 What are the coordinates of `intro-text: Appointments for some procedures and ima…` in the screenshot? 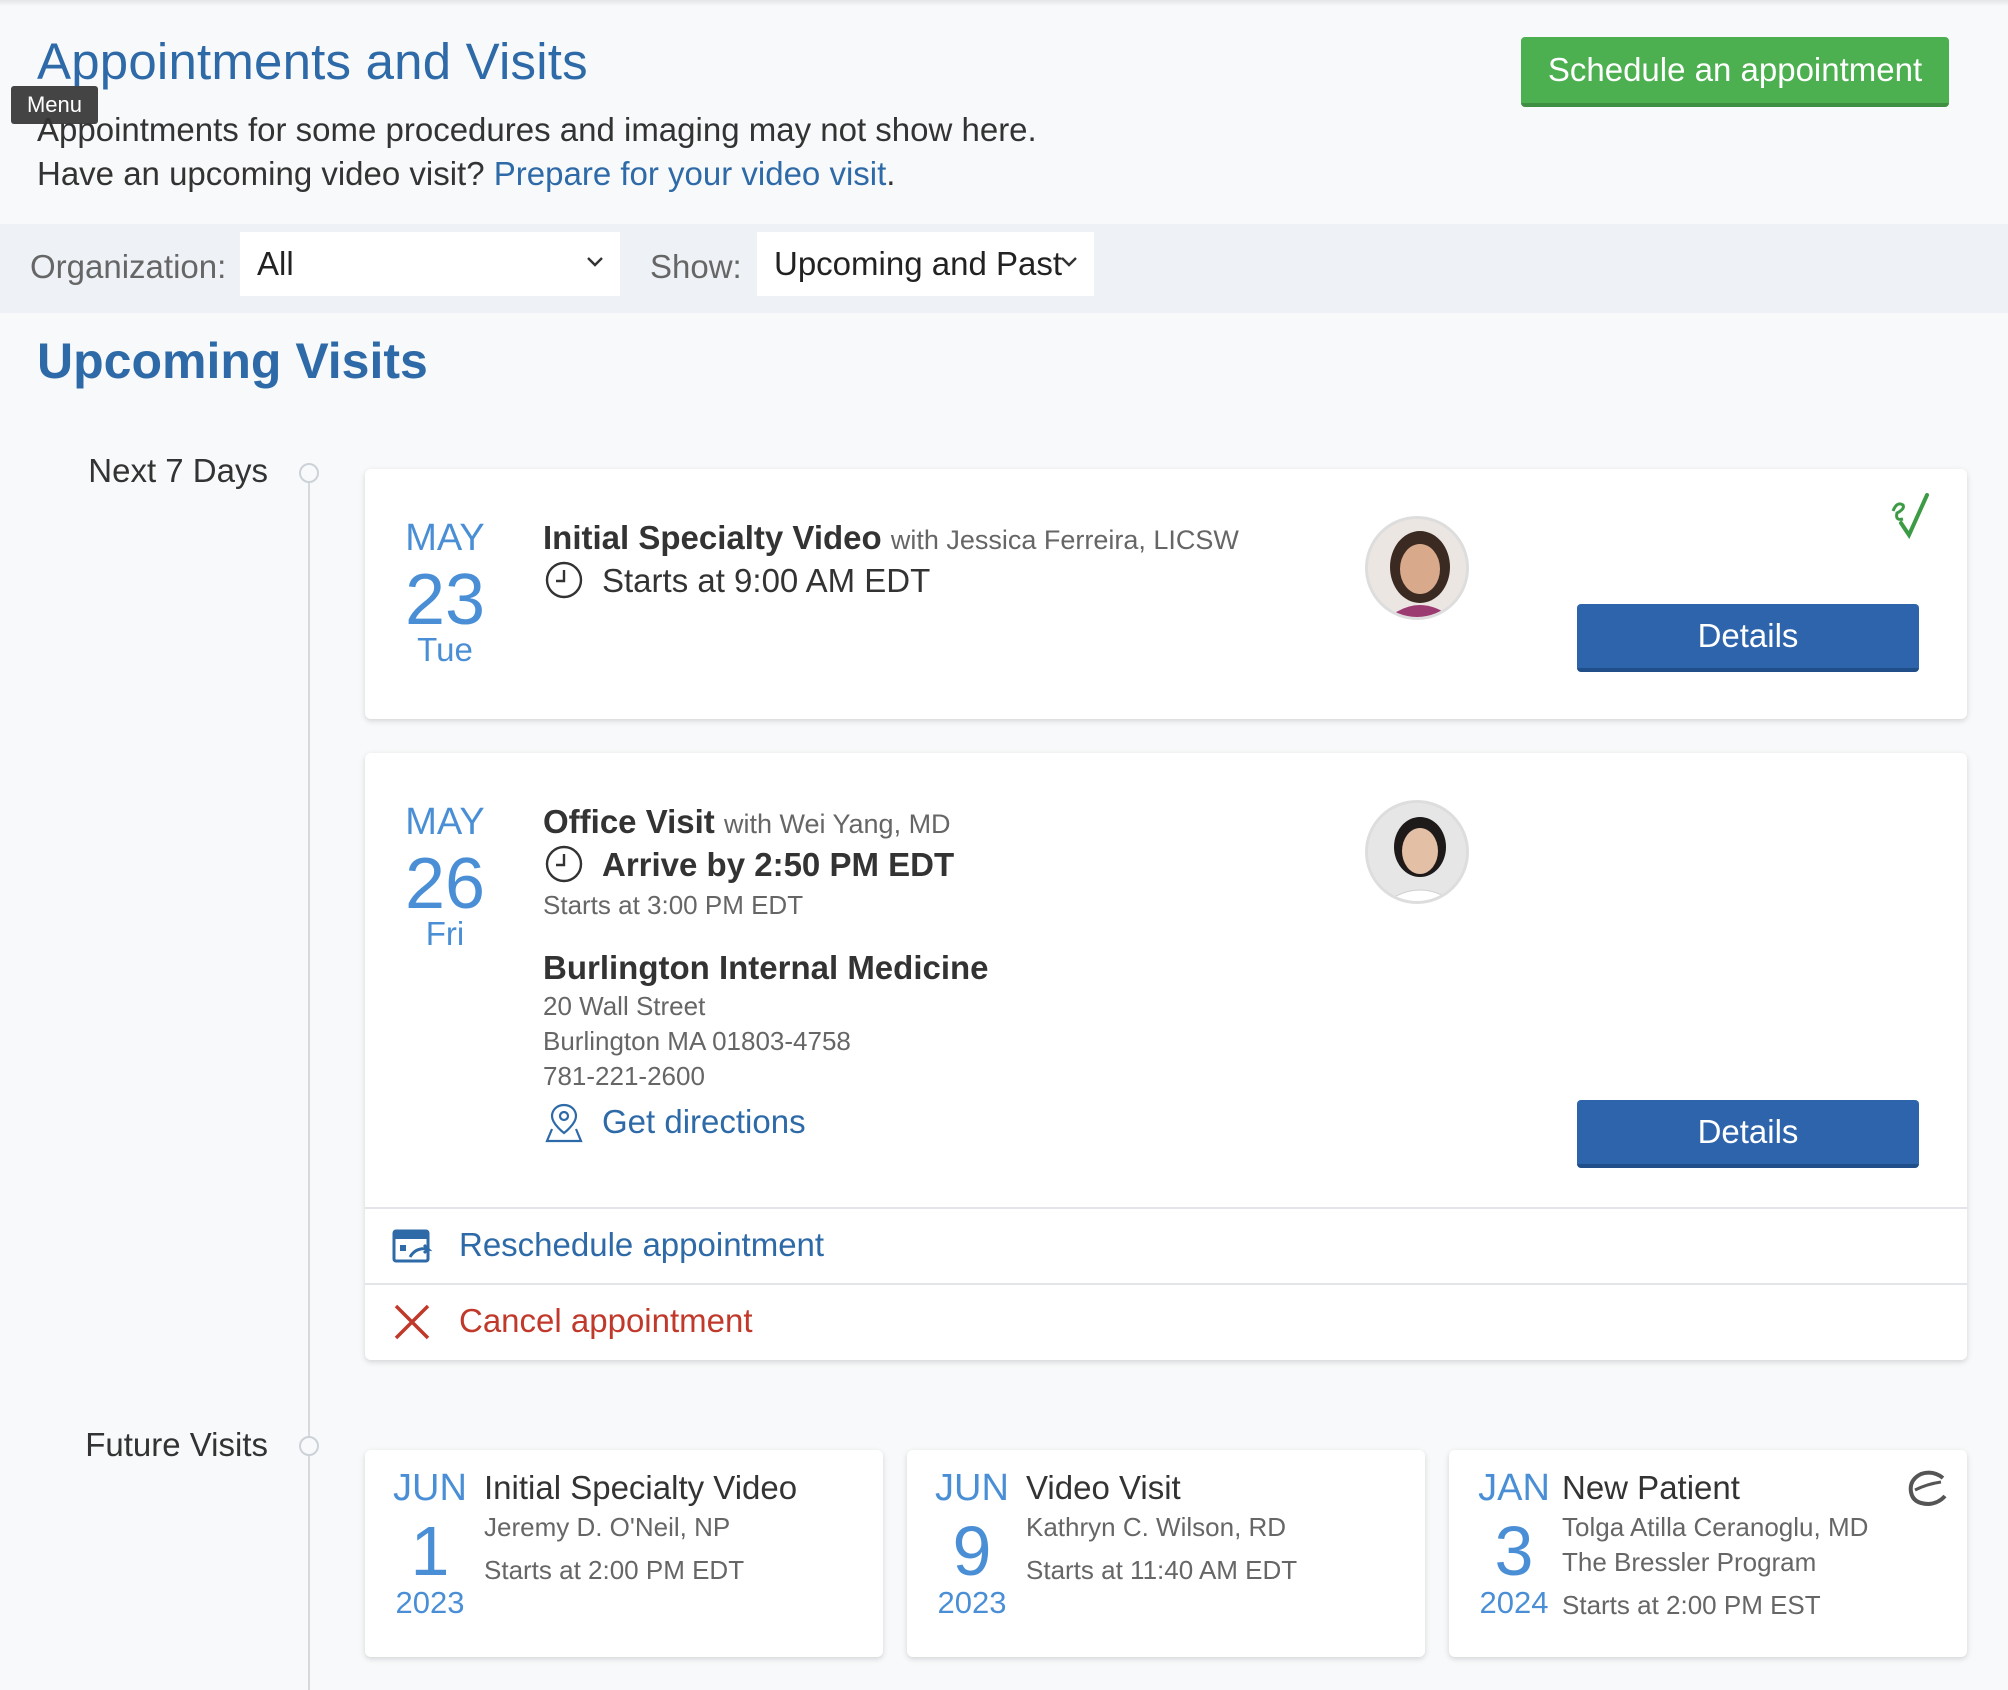 It's located at (537, 152).